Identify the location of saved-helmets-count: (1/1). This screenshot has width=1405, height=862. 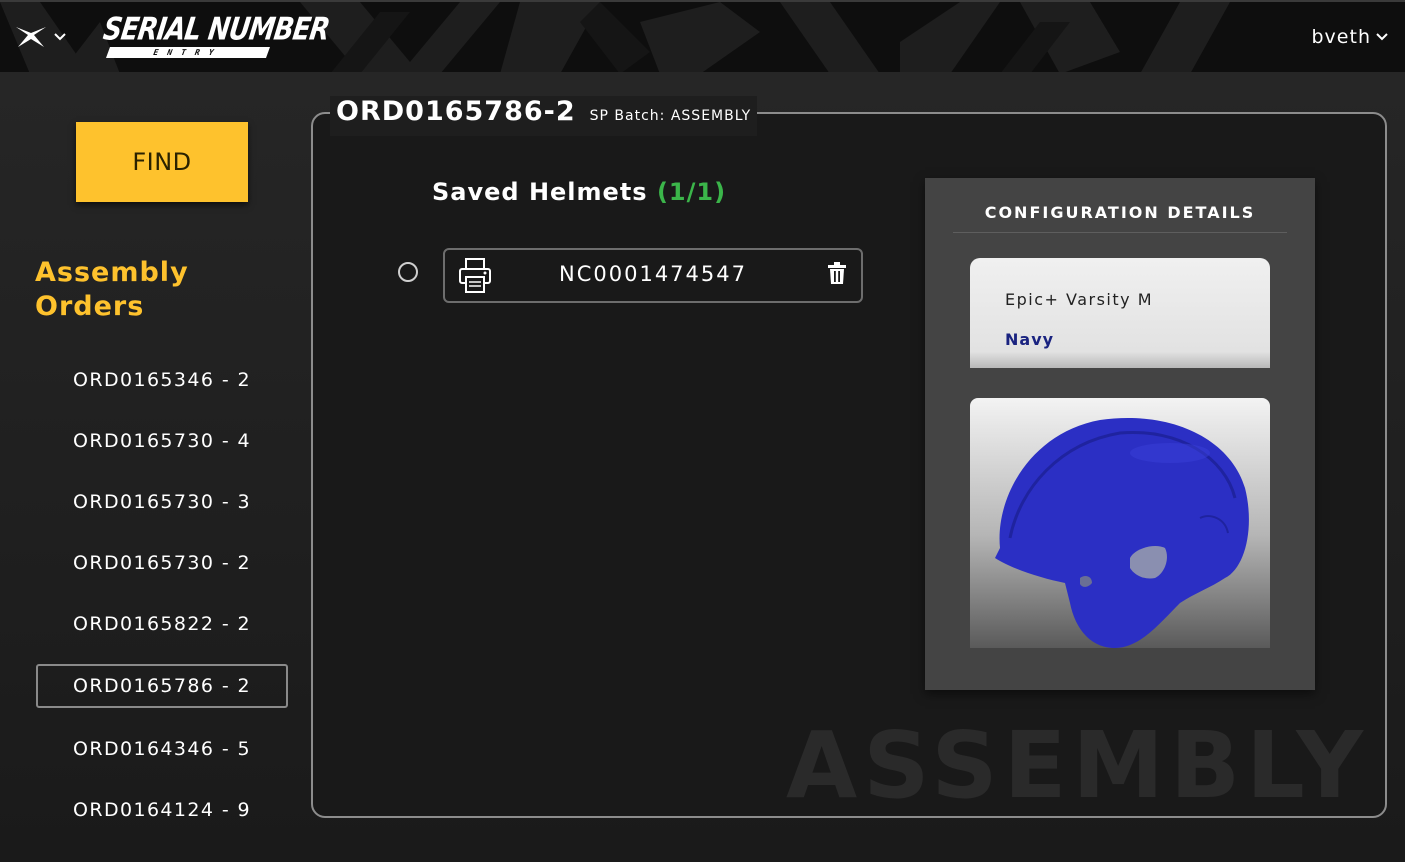
(691, 192).